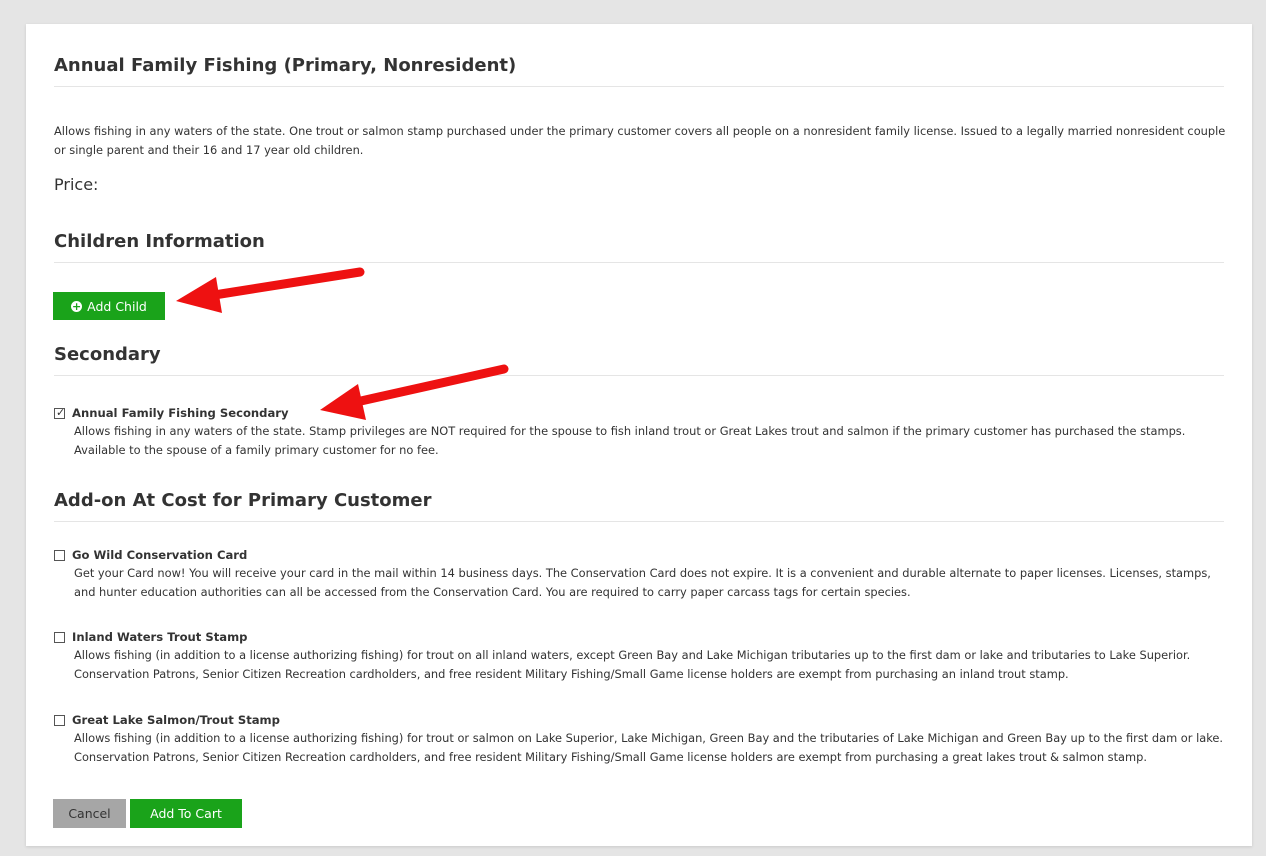 This screenshot has width=1266, height=856. Describe the element at coordinates (342, 343) in the screenshot. I see `annotation-arrows` at that location.